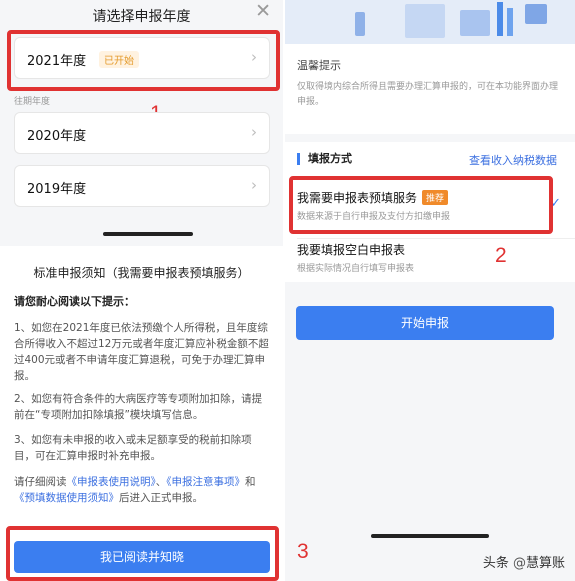  I want to click on tips-title: 温馨提示, so click(319, 65).